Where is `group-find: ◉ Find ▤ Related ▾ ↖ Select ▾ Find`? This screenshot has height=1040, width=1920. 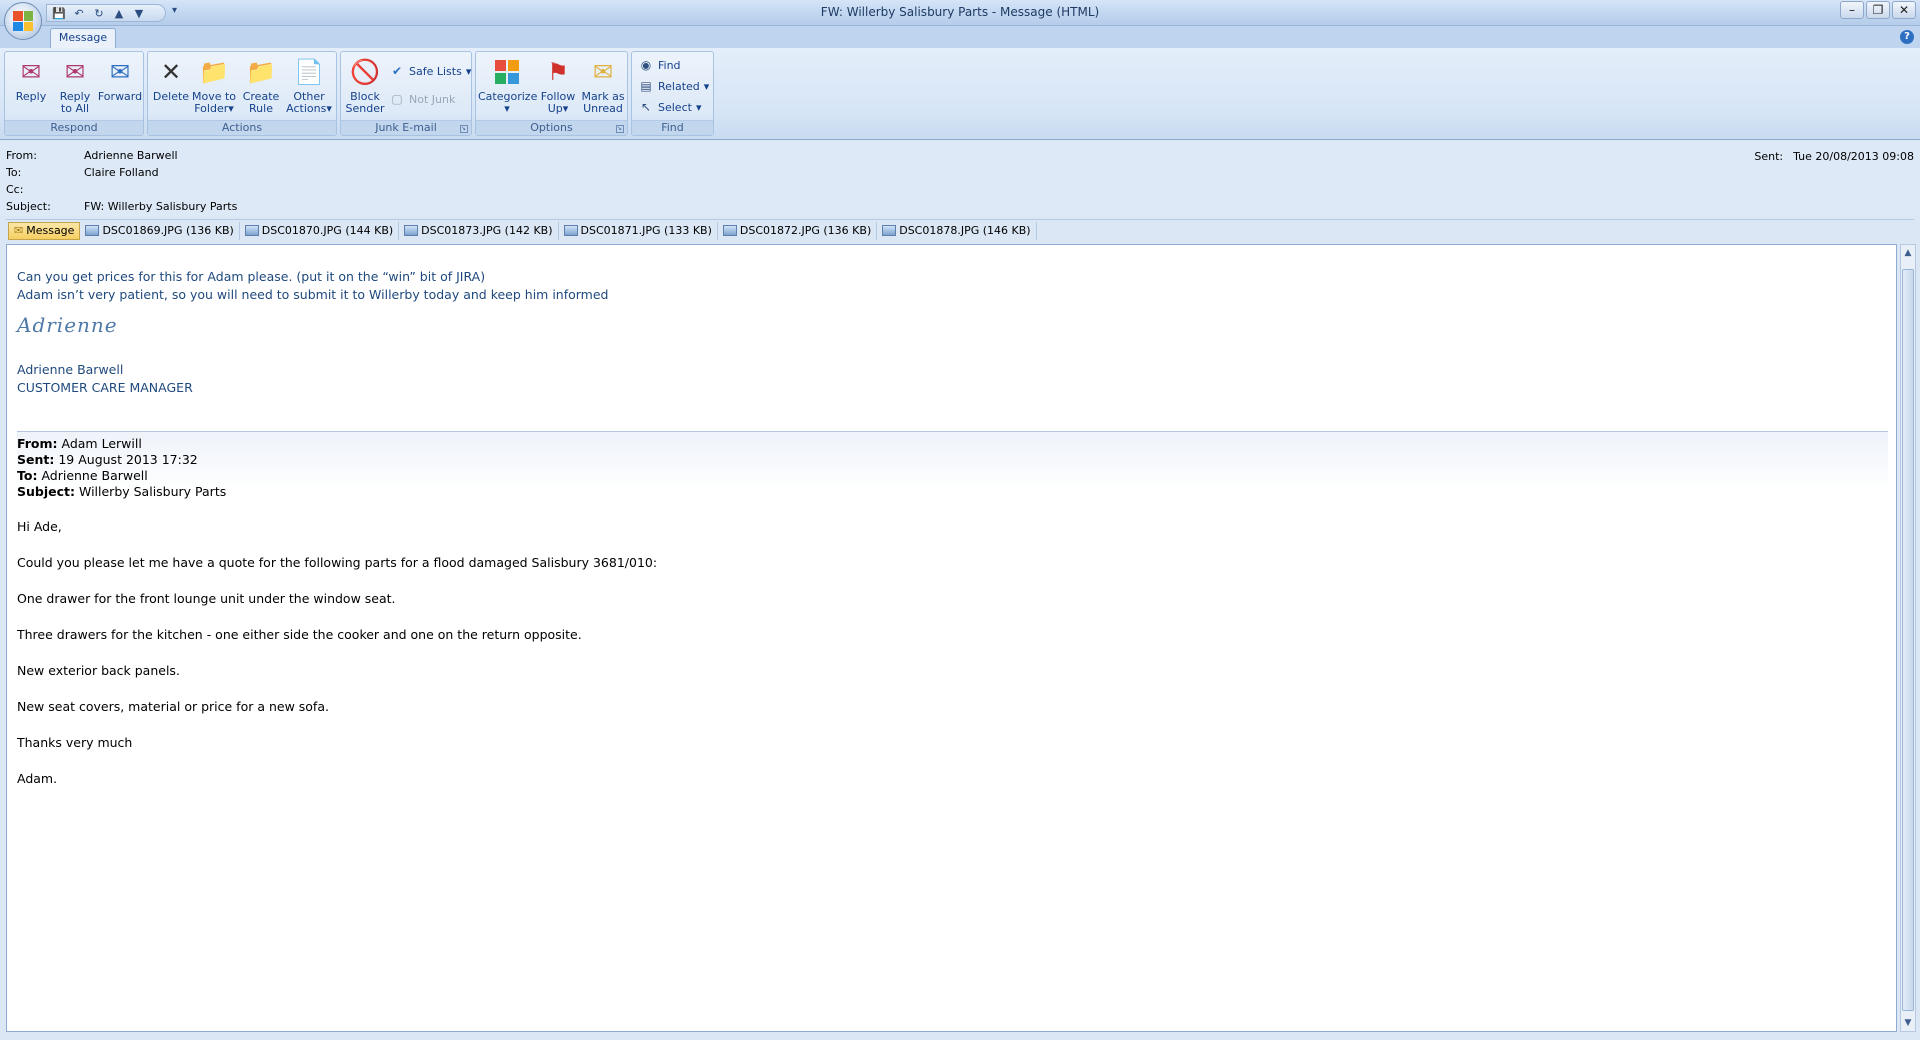 group-find: ◉ Find ▤ Related ▾ ↖ Select ▾ Find is located at coordinates (672, 93).